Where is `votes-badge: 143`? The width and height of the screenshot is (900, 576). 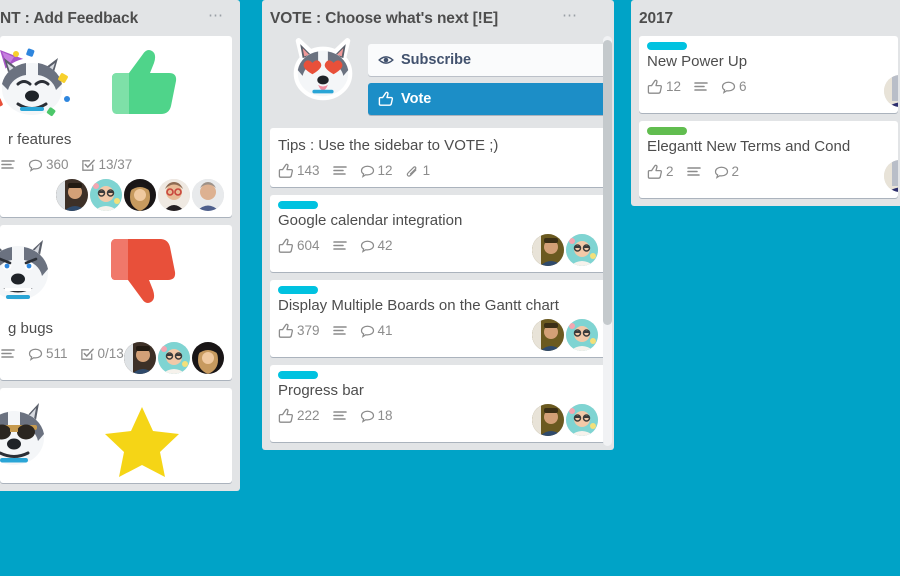 votes-badge: 143 is located at coordinates (299, 171).